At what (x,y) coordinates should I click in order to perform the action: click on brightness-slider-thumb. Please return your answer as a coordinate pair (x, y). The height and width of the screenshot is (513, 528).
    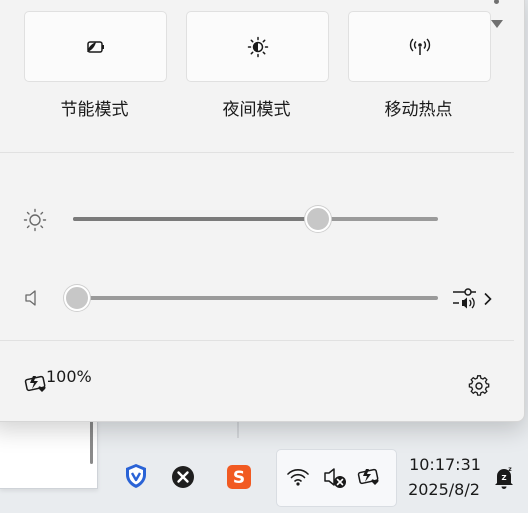
    Looking at the image, I should click on (317, 219).